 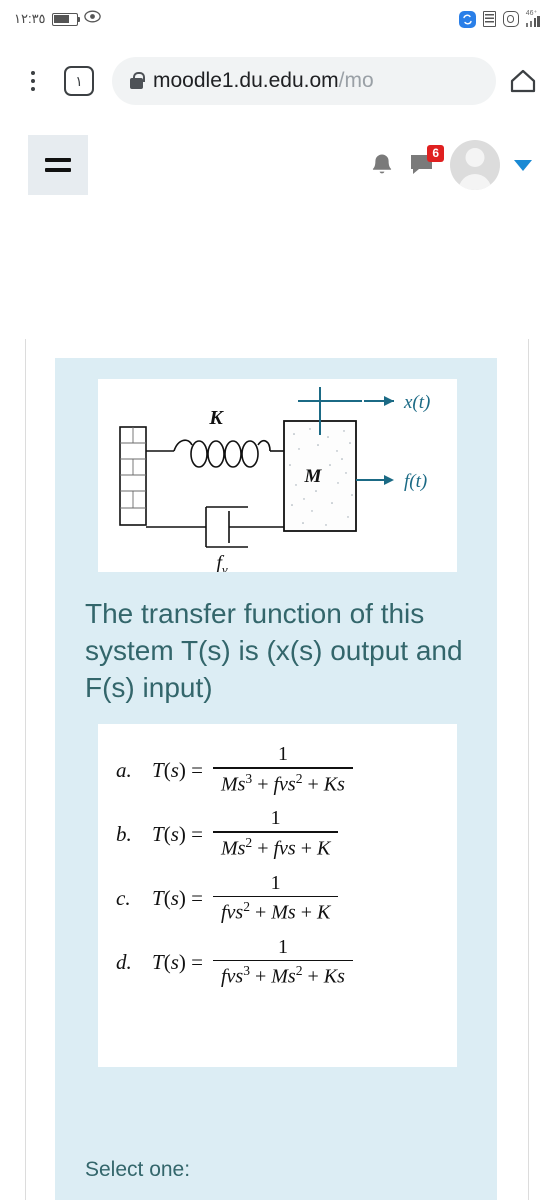 I want to click on formula-row: a. T(s) = 1 Ms3 + fvs2 + Ks, so click(x=277, y=770).